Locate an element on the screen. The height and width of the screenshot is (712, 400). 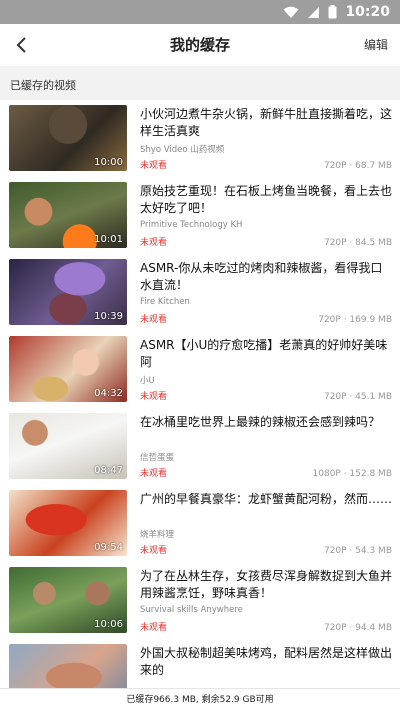
video-channel: 烧羊料理 is located at coordinates (157, 535).